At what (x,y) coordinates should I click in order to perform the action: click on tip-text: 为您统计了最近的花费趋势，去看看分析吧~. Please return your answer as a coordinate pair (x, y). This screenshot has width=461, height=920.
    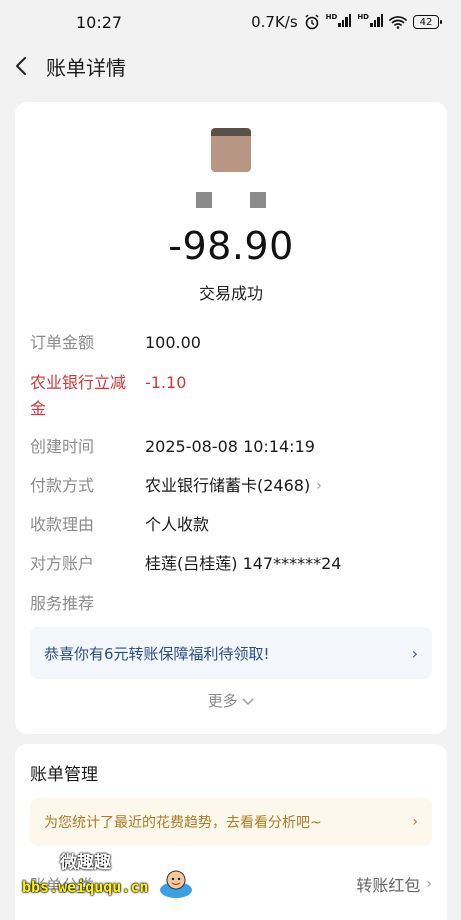
    Looking at the image, I should click on (183, 823).